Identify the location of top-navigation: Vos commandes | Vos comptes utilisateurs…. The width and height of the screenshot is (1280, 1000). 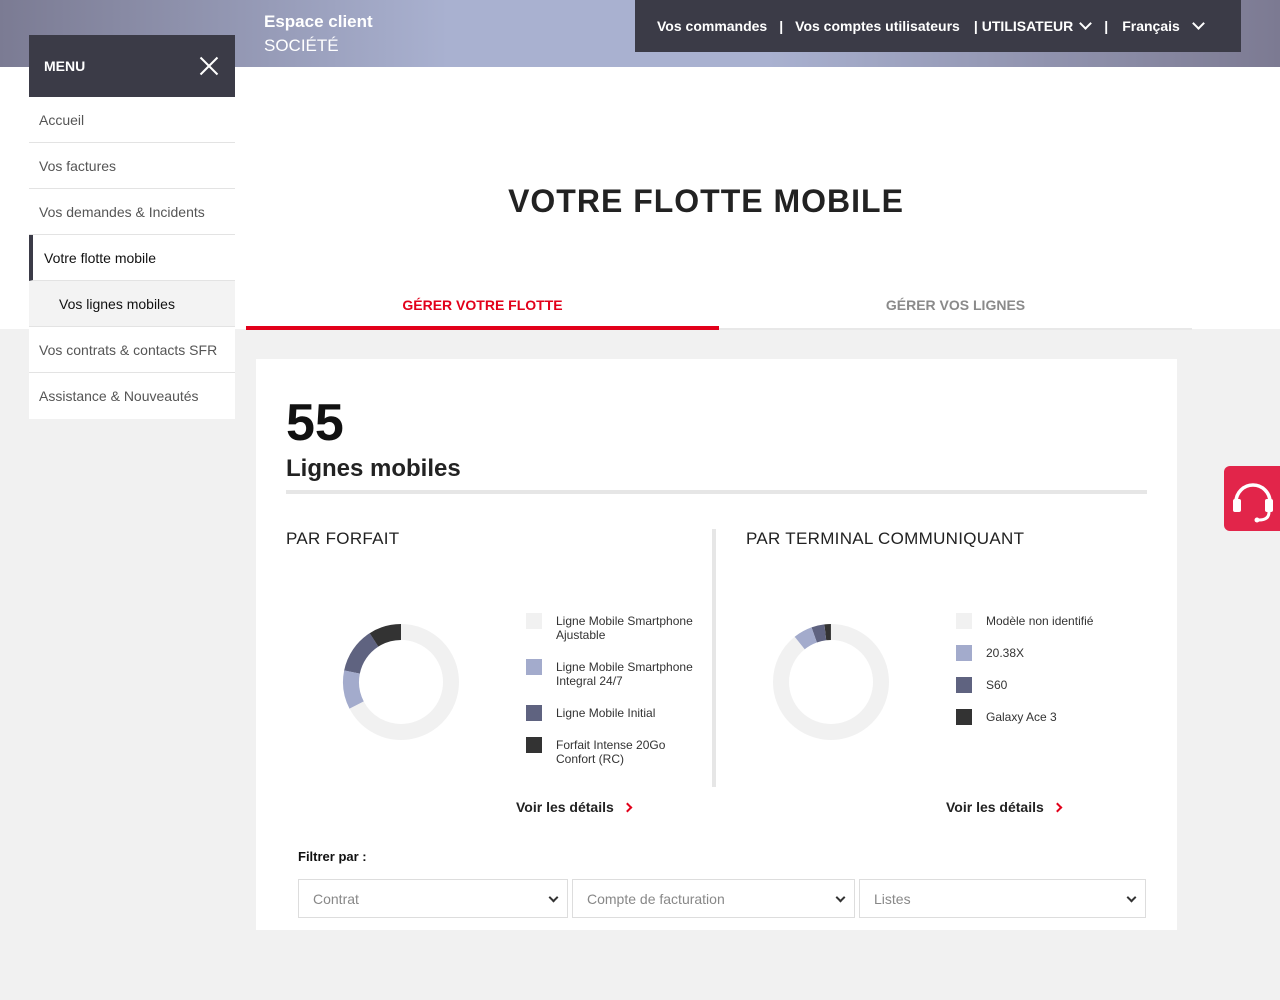
(938, 26).